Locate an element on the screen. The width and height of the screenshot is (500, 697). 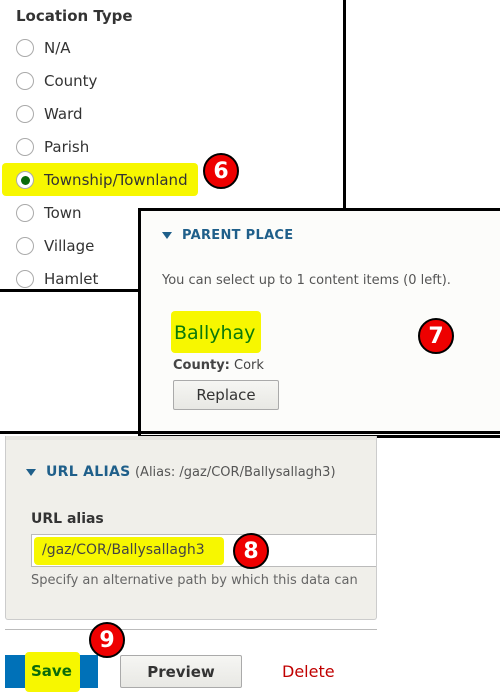
parent-place-toggle: PARENT PLACE is located at coordinates (227, 235).